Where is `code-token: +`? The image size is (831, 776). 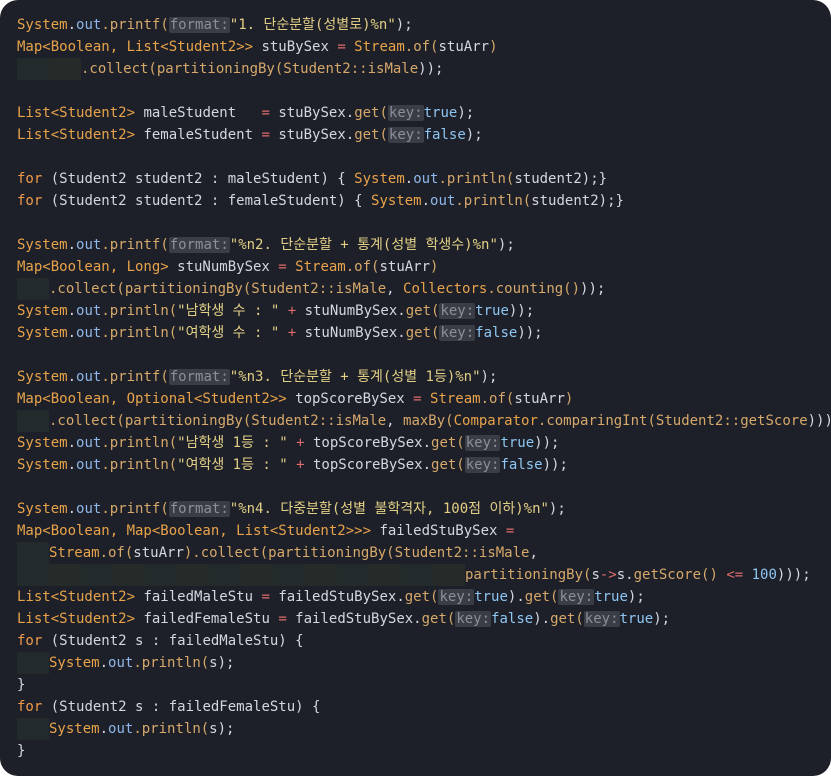
code-token: + is located at coordinates (292, 311).